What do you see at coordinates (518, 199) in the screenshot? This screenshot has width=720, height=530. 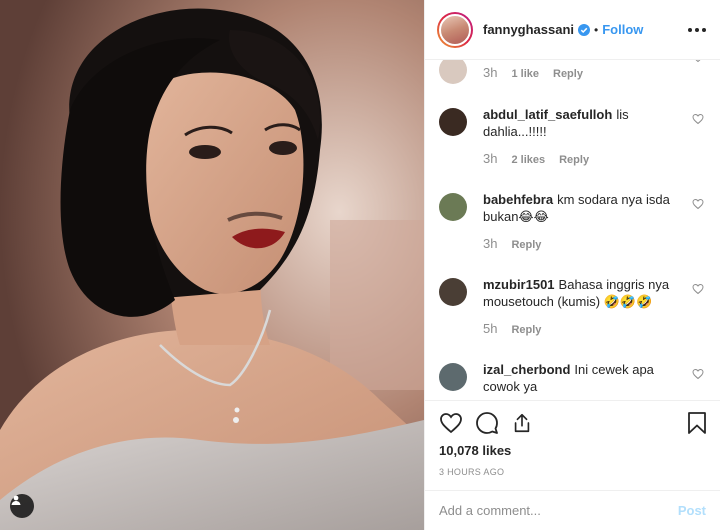 I see `commenter-username: babehfebra` at bounding box center [518, 199].